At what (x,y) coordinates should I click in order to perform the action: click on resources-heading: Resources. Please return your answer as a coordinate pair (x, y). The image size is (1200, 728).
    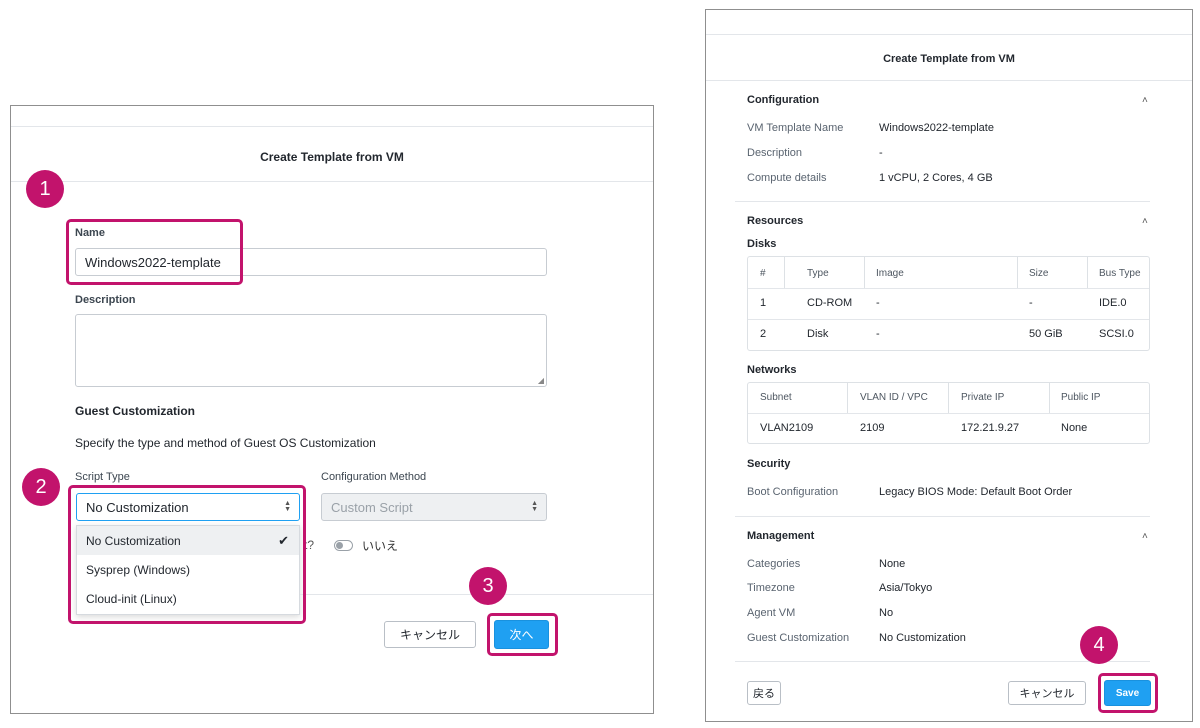
    Looking at the image, I should click on (775, 221).